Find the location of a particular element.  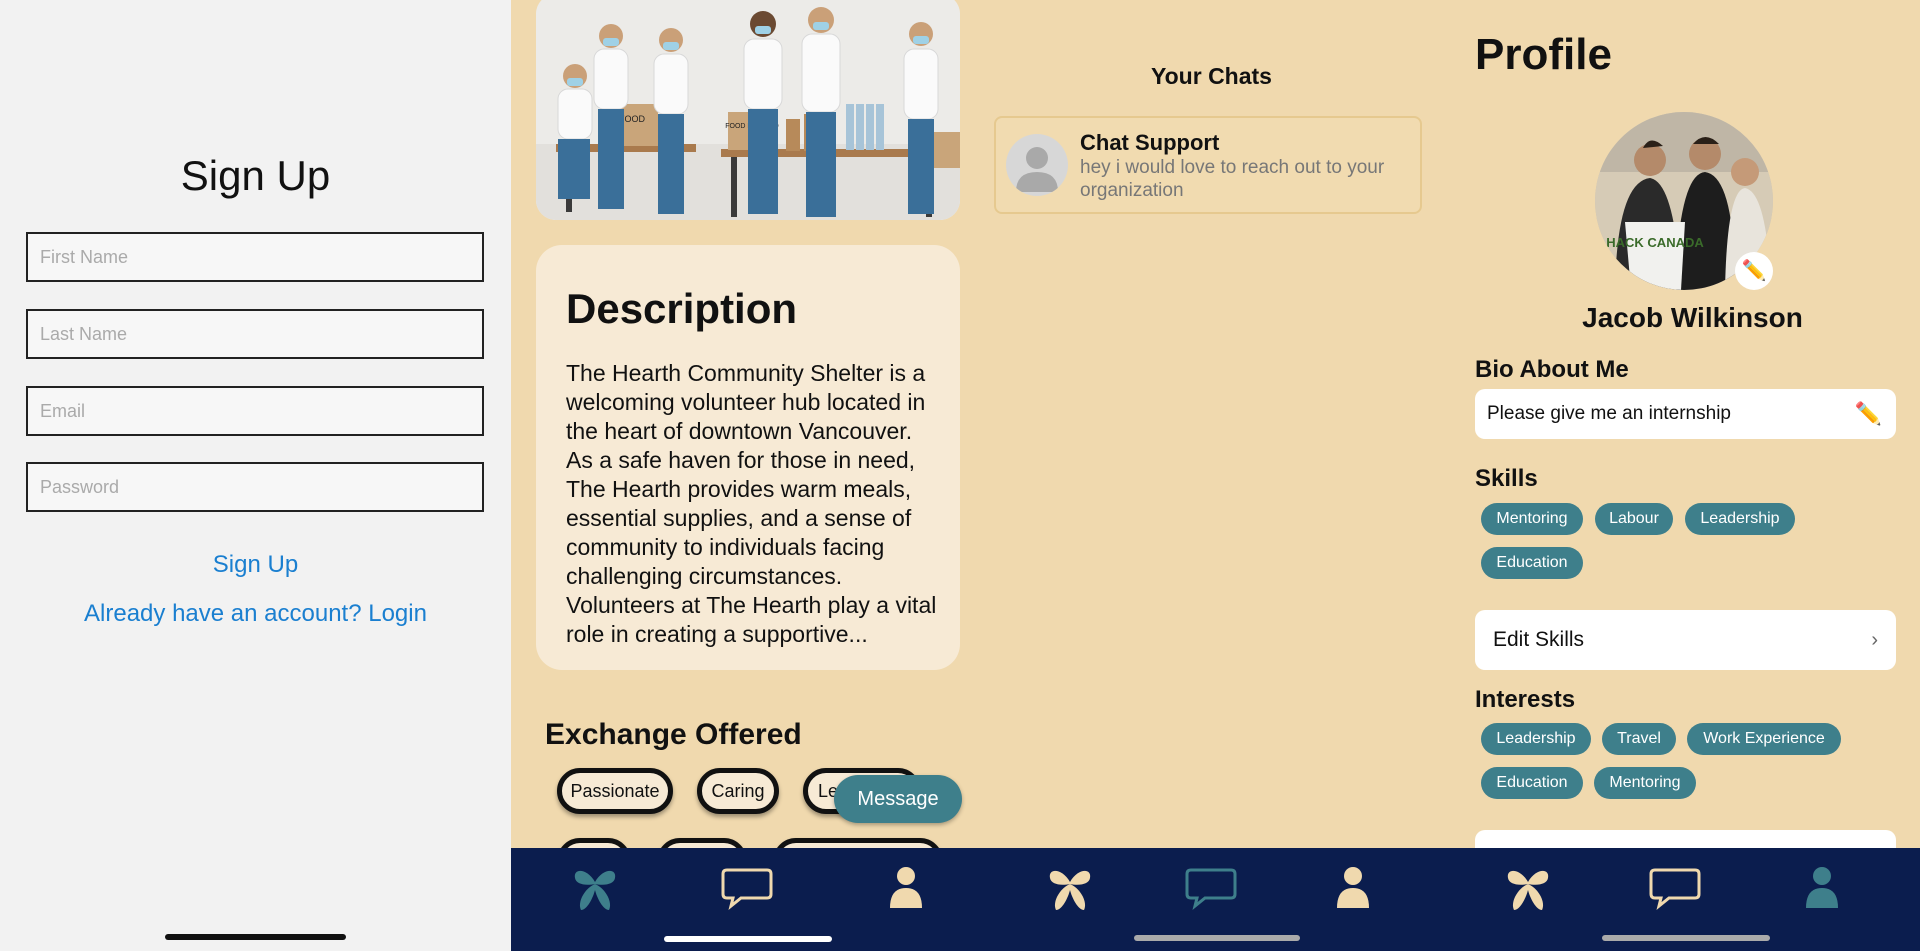

first-name-placeholder: First Name is located at coordinates (84, 257).